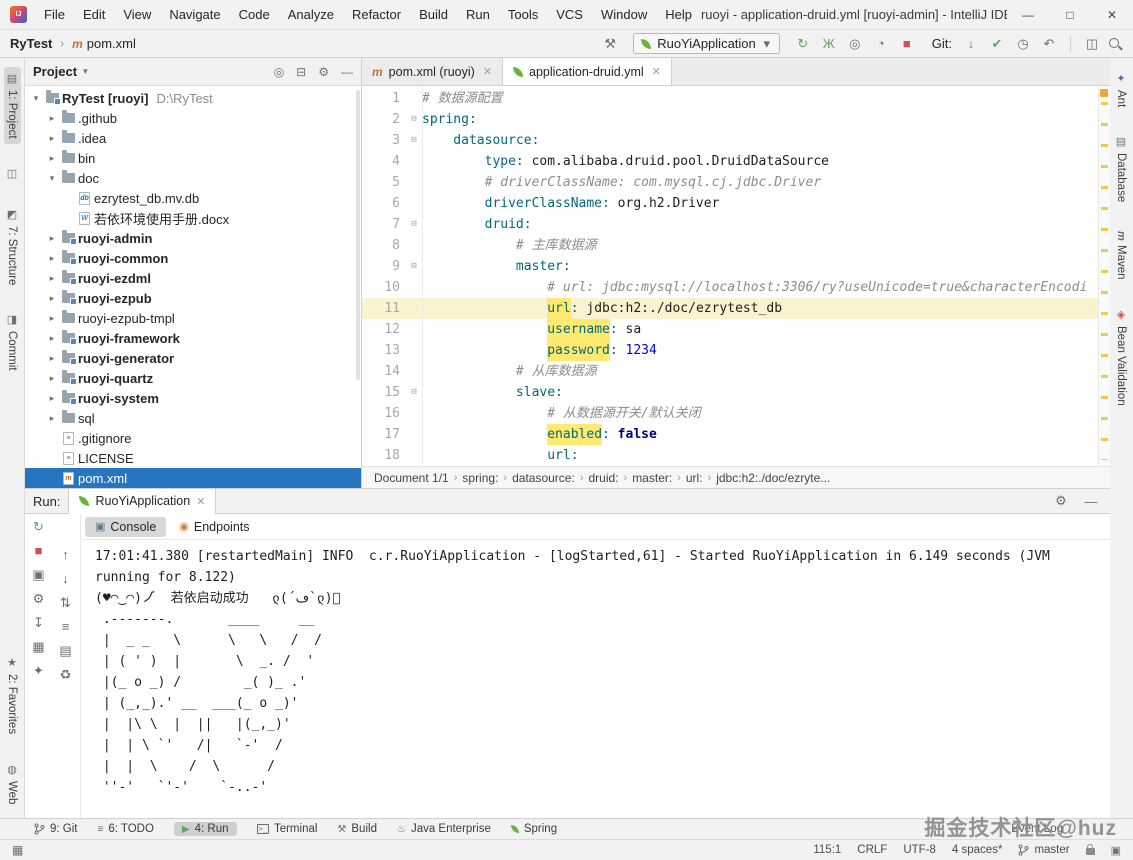 The height and width of the screenshot is (860, 1133). Describe the element at coordinates (54, 15) in the screenshot. I see `menu-file: File` at that location.